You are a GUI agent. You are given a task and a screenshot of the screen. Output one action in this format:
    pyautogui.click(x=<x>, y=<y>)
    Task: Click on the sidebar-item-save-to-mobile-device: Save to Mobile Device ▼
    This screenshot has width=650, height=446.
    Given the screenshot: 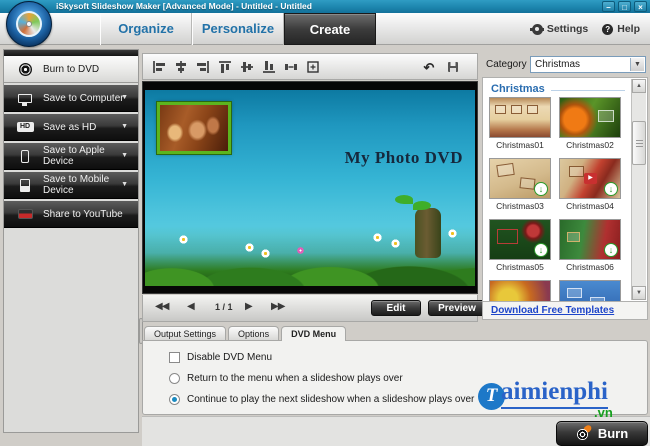 What is the action you would take?
    pyautogui.click(x=71, y=185)
    